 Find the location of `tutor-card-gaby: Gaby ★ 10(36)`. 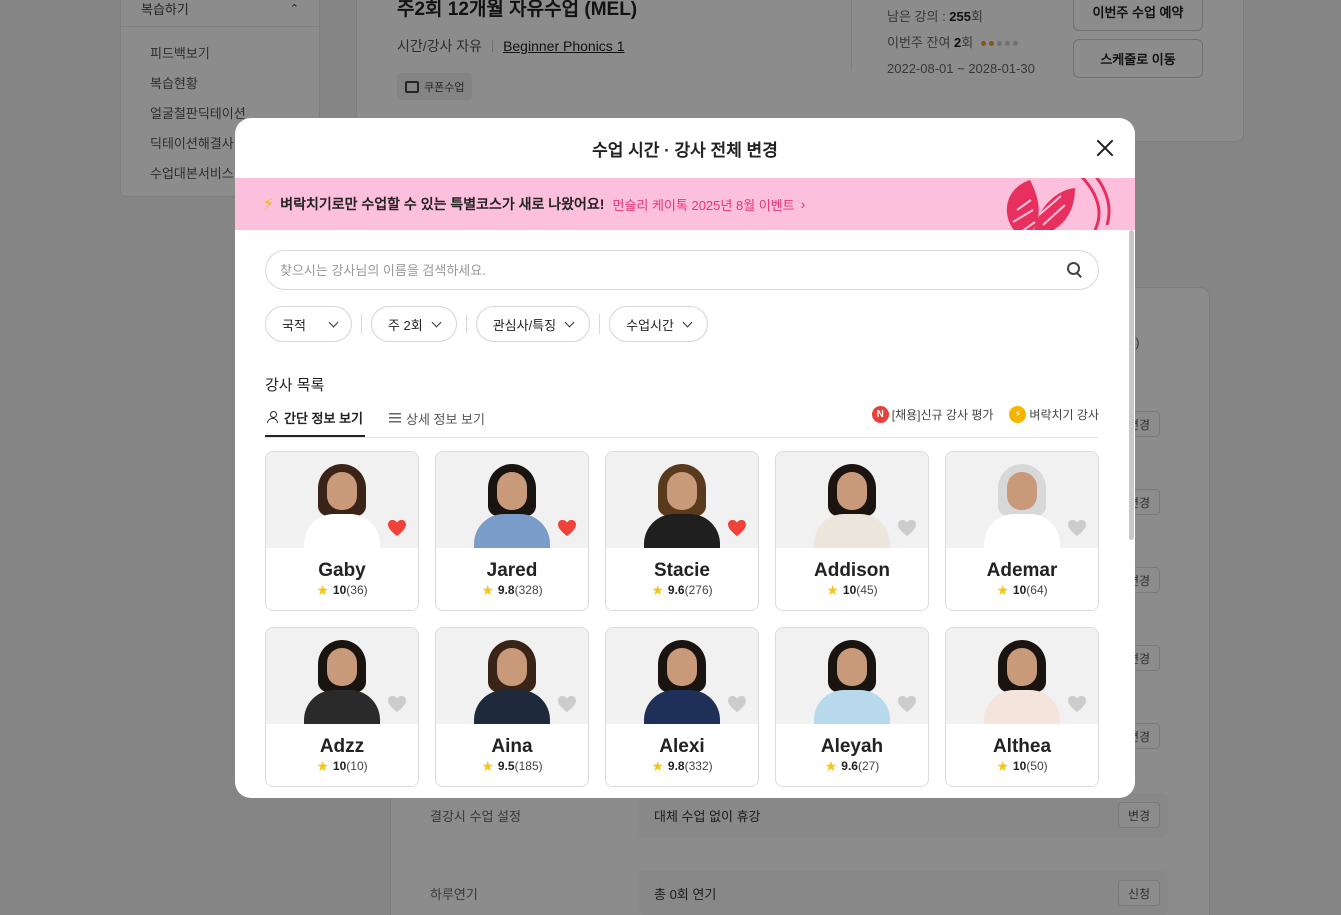

tutor-card-gaby: Gaby ★ 10(36) is located at coordinates (342, 531).